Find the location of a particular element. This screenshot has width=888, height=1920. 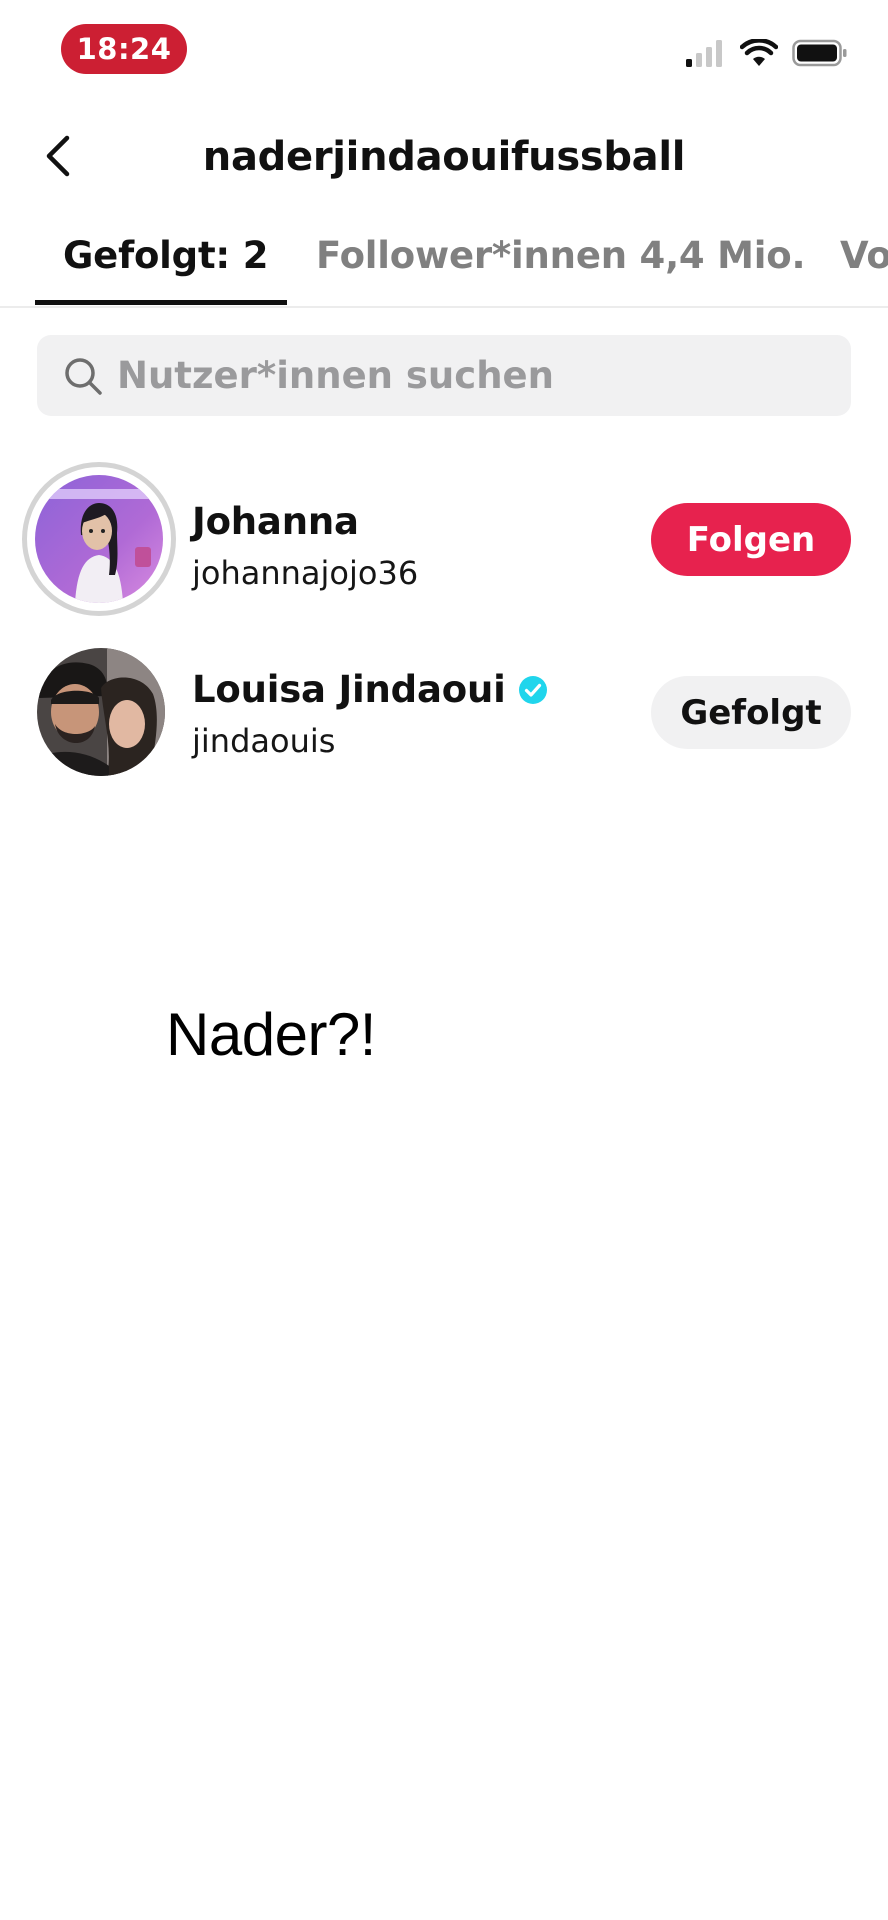

user-name-text: Louisa Jindaoui is located at coordinates (349, 689).